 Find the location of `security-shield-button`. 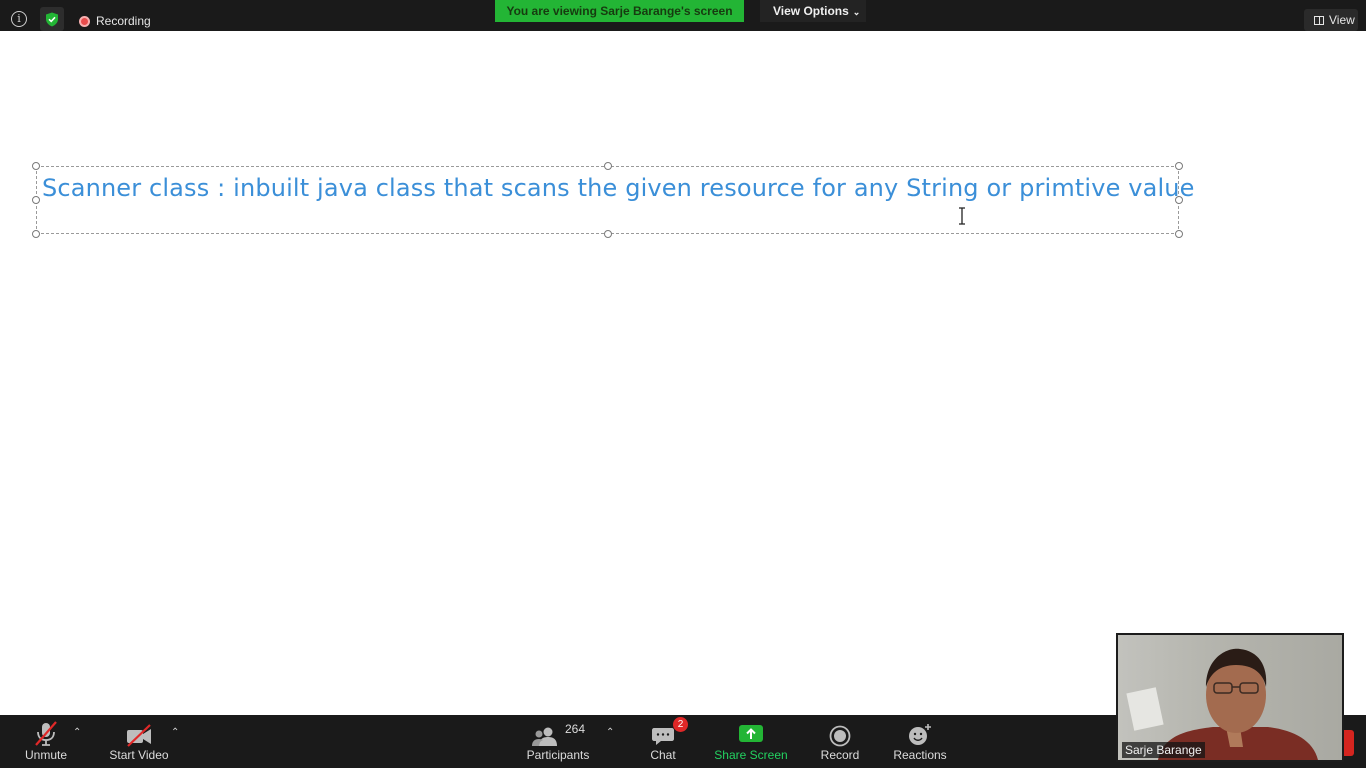

security-shield-button is located at coordinates (52, 19).